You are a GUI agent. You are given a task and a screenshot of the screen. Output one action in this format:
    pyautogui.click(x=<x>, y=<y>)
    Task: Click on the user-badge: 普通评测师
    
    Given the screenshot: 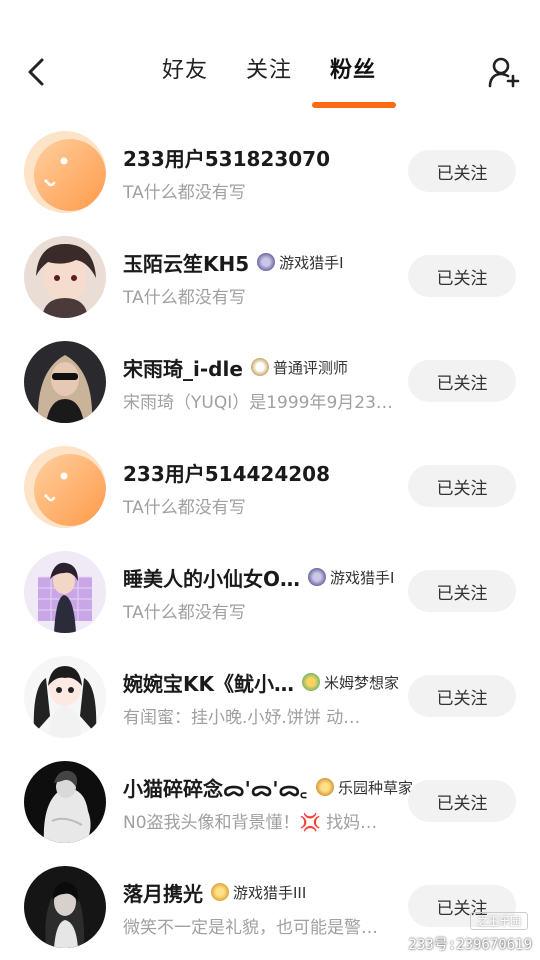 What is the action you would take?
    pyautogui.click(x=299, y=367)
    